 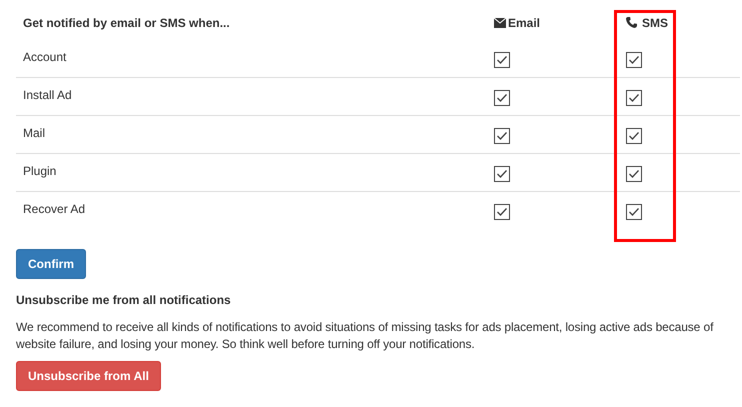 I want to click on phone-icon, so click(x=631, y=22).